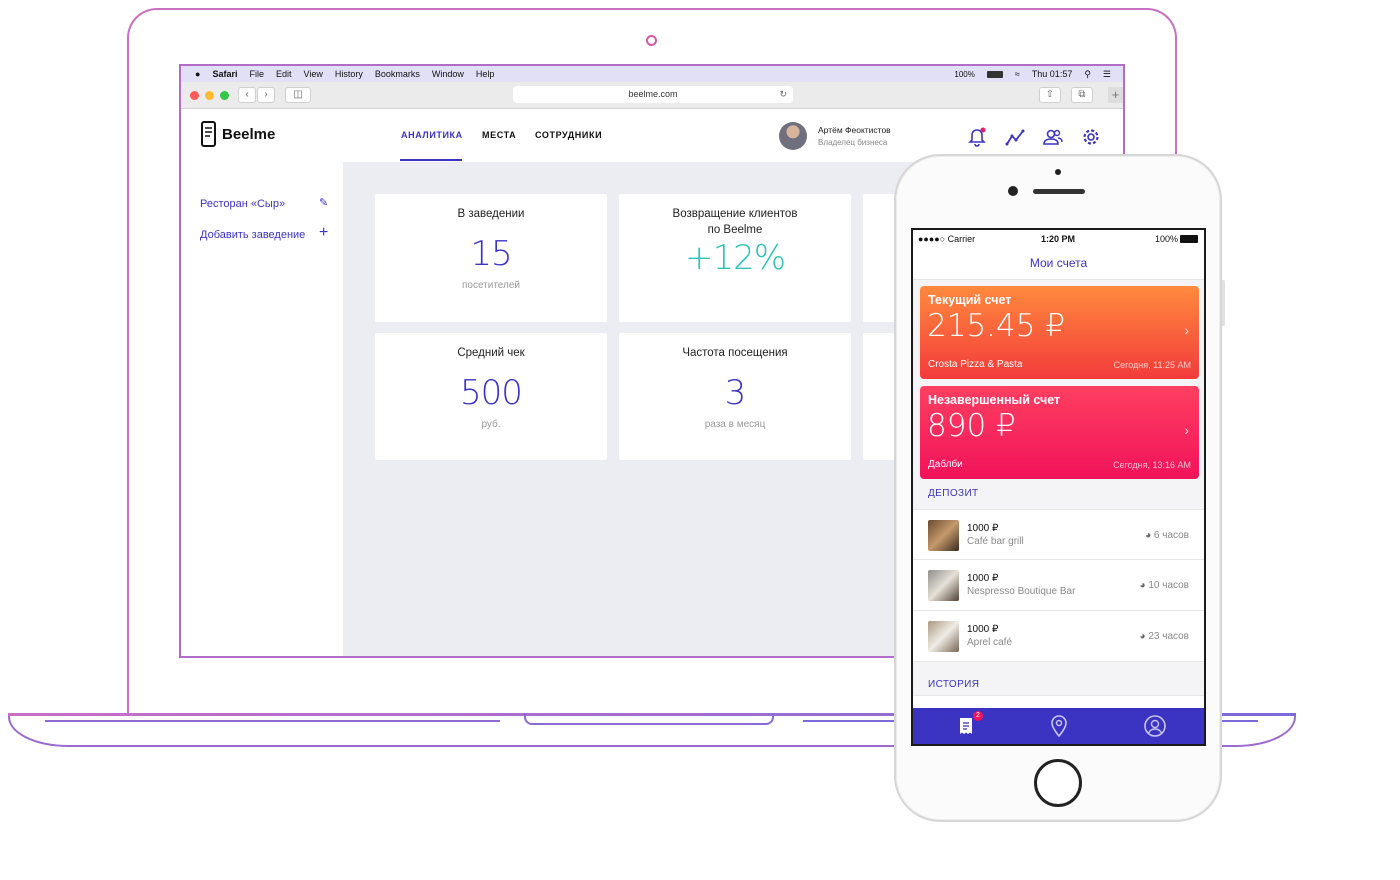 The image size is (1400, 880). Describe the element at coordinates (485, 74) in the screenshot. I see `menu-help: Help` at that location.